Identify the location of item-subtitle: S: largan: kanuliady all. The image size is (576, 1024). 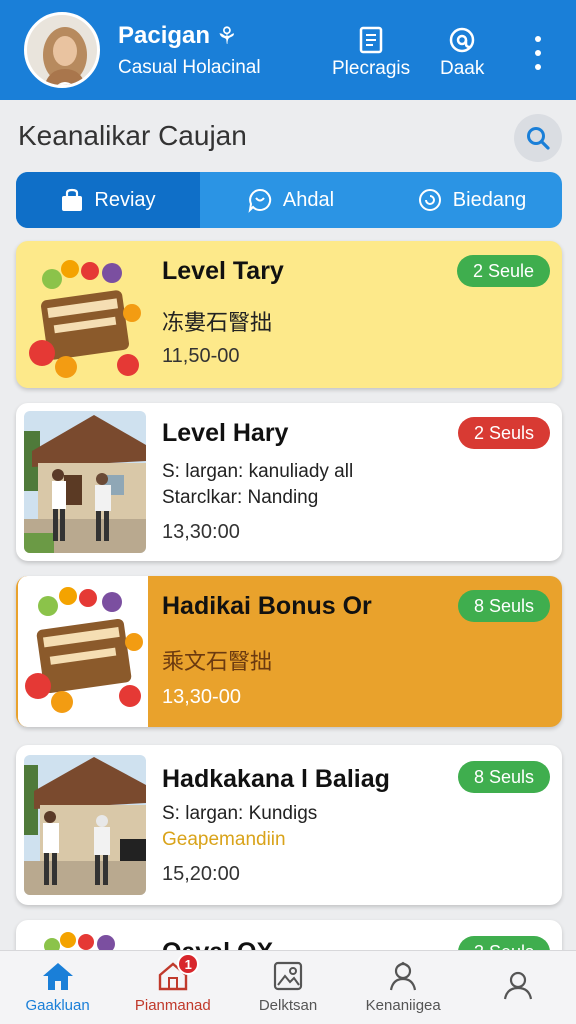
(258, 471).